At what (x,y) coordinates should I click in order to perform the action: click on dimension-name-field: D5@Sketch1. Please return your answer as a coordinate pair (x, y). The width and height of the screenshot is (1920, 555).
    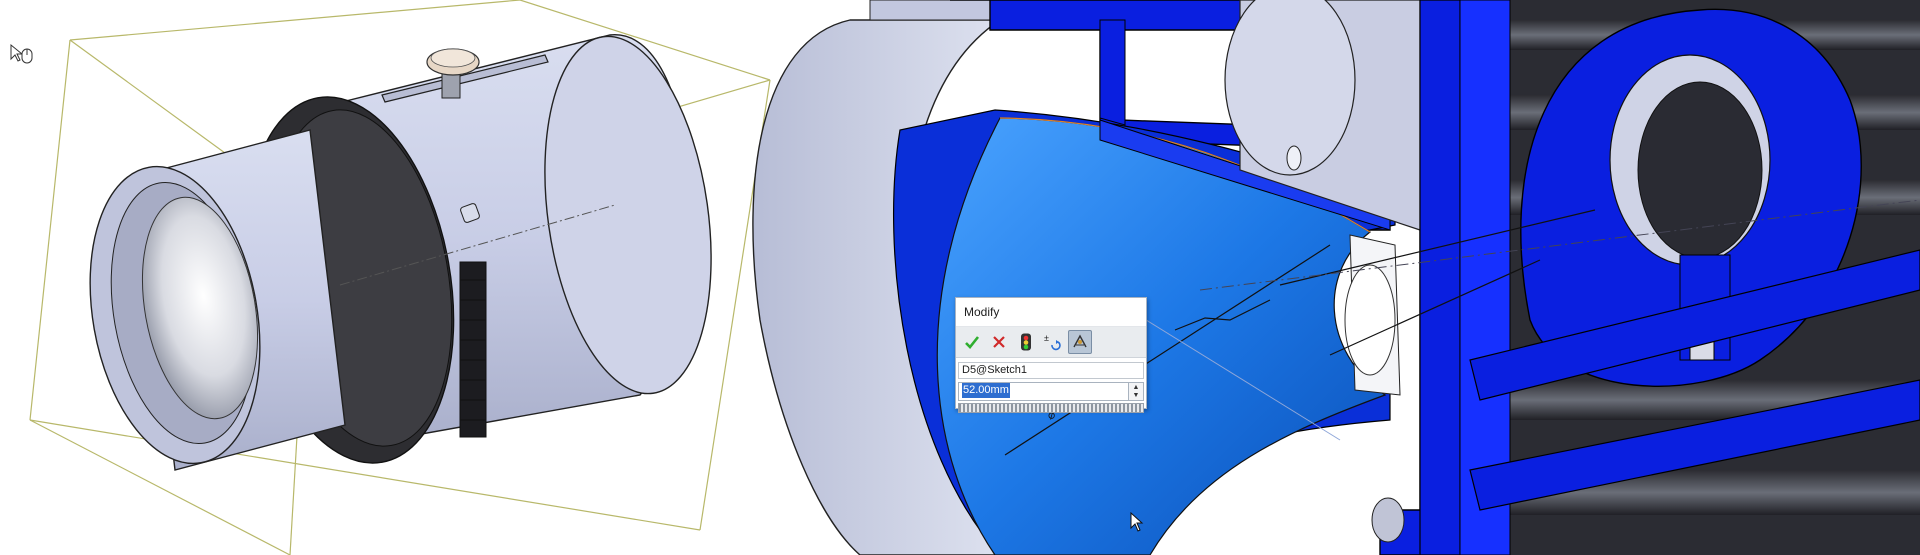
    Looking at the image, I should click on (1051, 370).